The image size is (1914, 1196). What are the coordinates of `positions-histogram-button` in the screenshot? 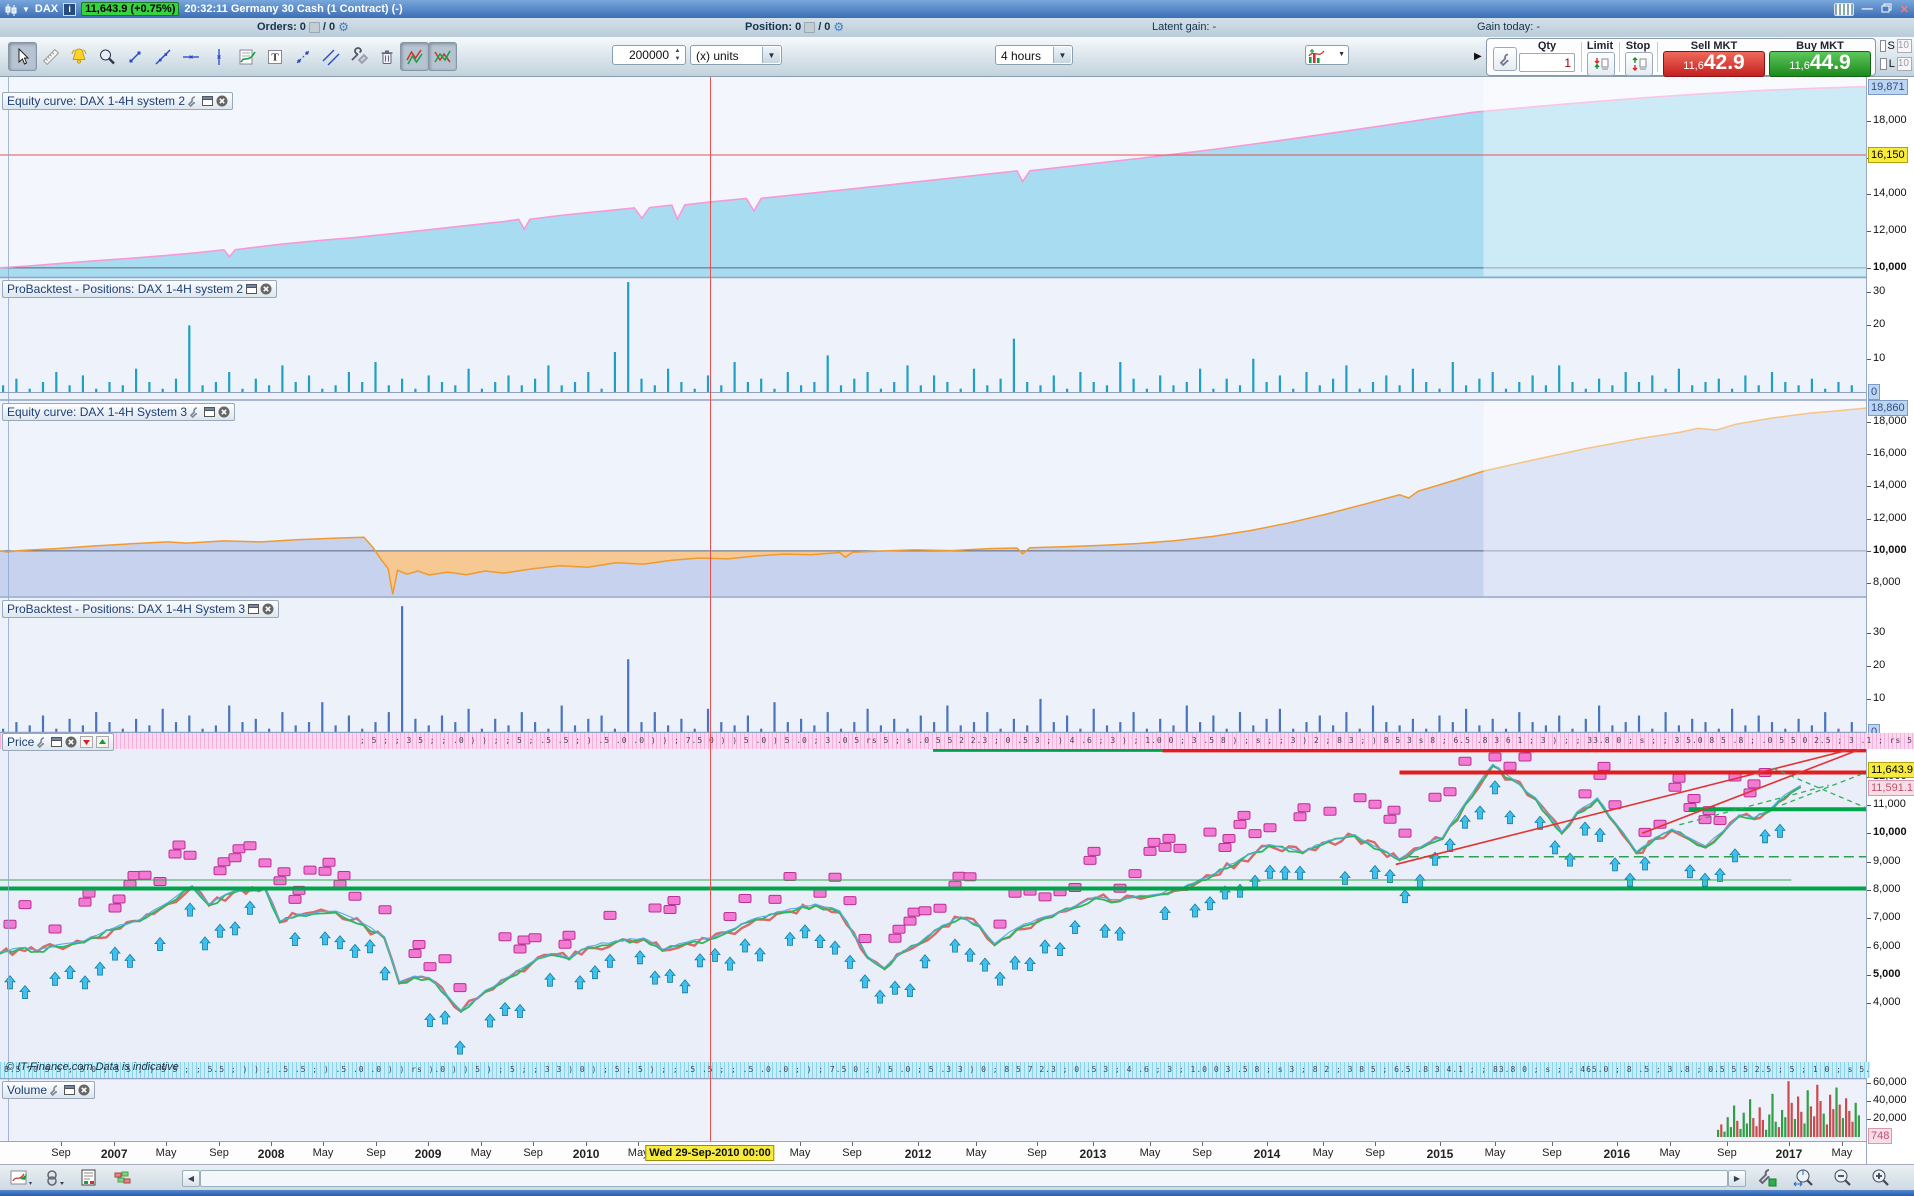 It's located at (123, 1178).